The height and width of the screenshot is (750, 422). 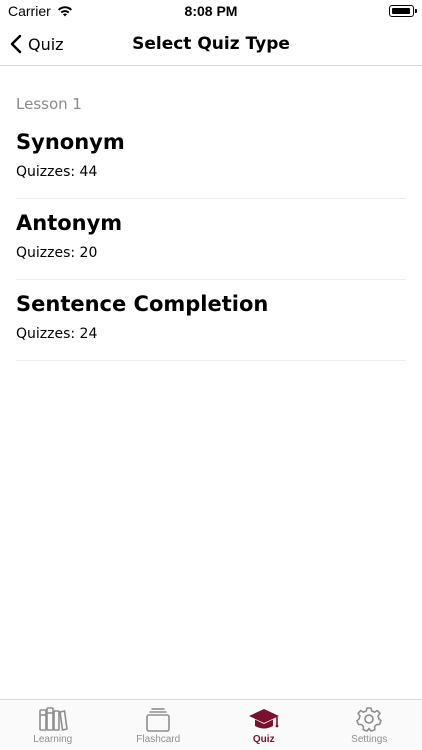 I want to click on clock: 8:08 PM, so click(x=211, y=11).